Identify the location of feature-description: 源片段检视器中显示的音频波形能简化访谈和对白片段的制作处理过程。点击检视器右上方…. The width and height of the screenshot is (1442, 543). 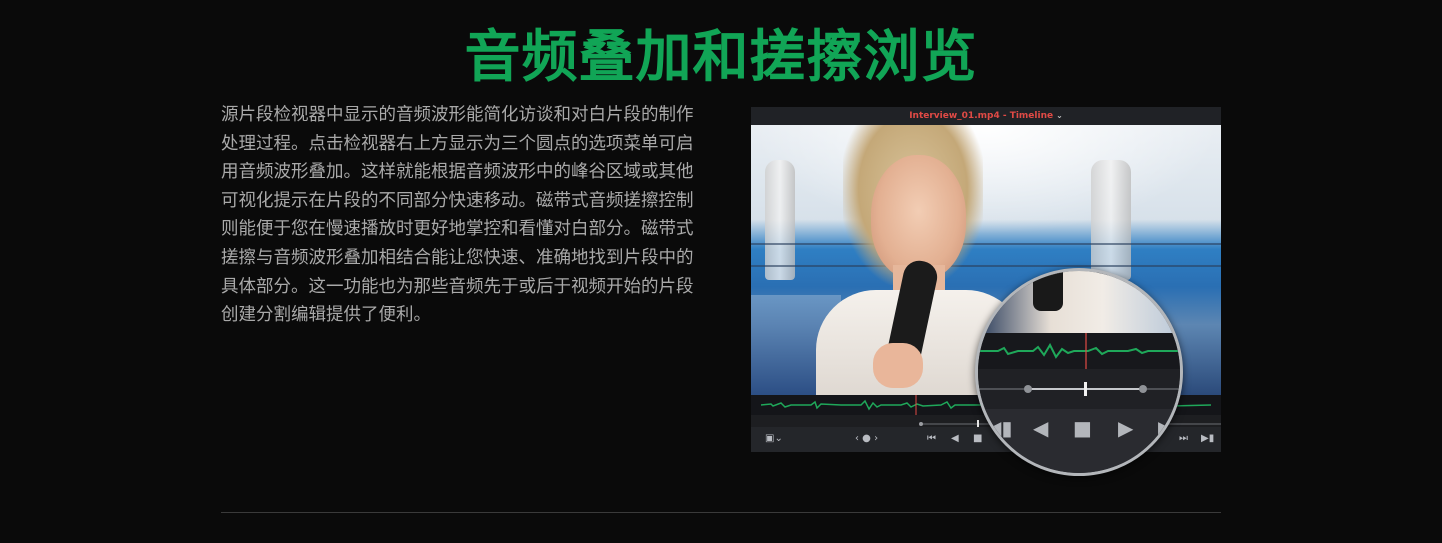
(457, 215).